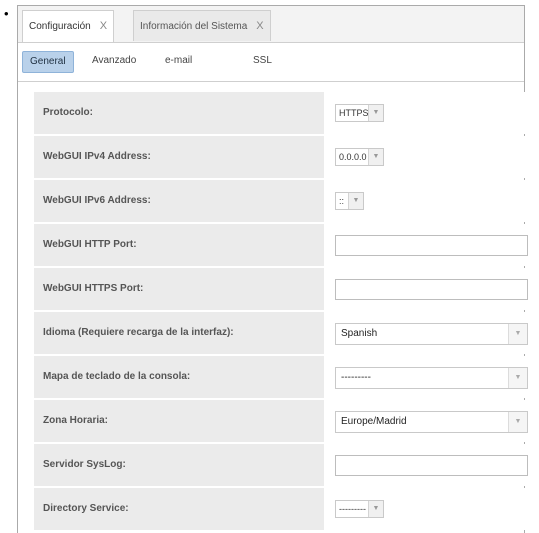 Image resolution: width=539 pixels, height=533 pixels. What do you see at coordinates (353, 157) in the screenshot?
I see `select-value: 0.0.0.0` at bounding box center [353, 157].